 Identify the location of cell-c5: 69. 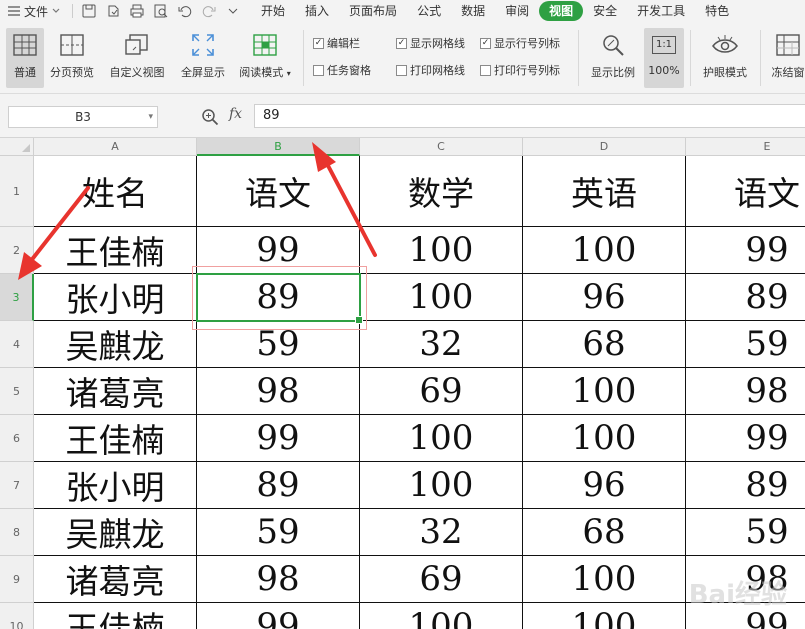
(441, 391).